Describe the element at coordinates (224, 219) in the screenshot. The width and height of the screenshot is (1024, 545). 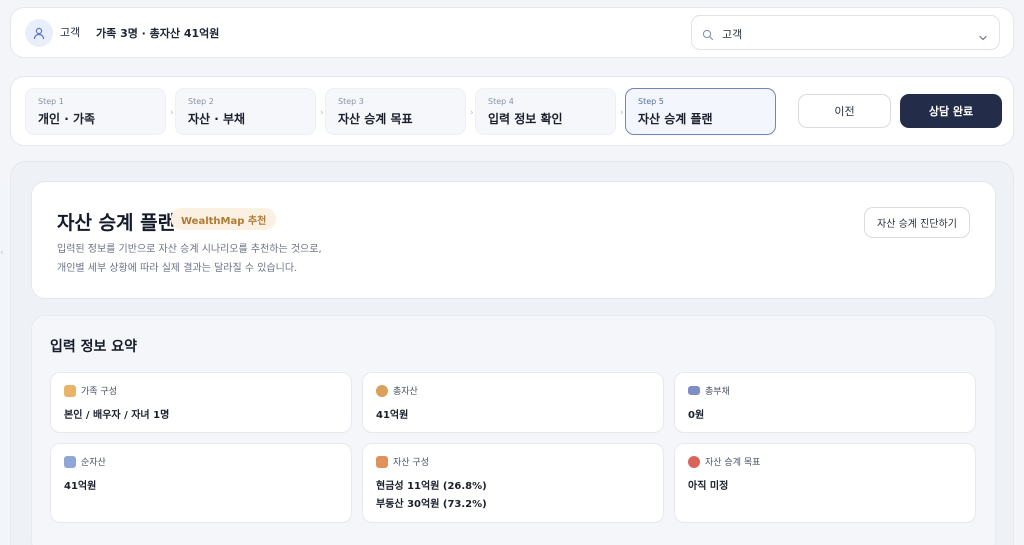
I see `recommendation-badge: WealthMap 추천` at that location.